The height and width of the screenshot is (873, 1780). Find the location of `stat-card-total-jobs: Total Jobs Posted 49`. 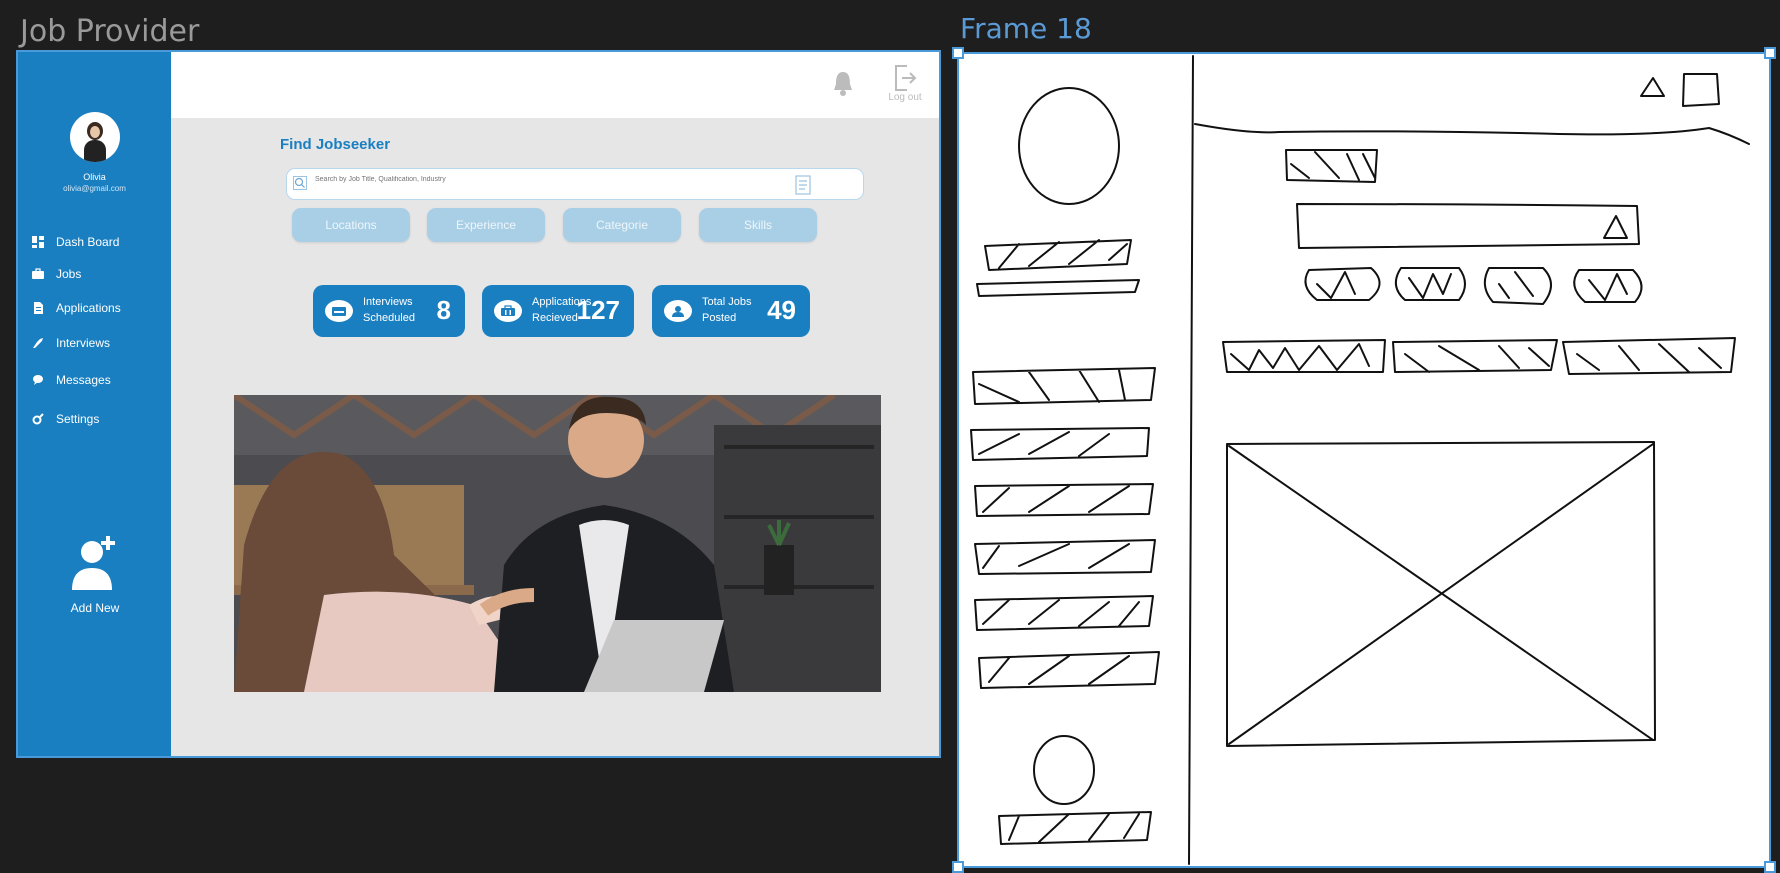

stat-card-total-jobs: Total Jobs Posted 49 is located at coordinates (731, 311).